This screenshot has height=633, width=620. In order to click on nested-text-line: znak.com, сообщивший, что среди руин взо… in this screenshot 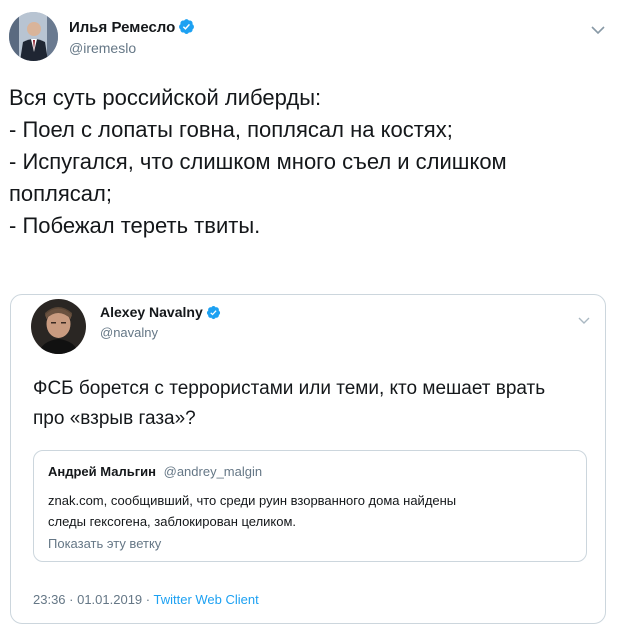, I will do `click(252, 500)`.